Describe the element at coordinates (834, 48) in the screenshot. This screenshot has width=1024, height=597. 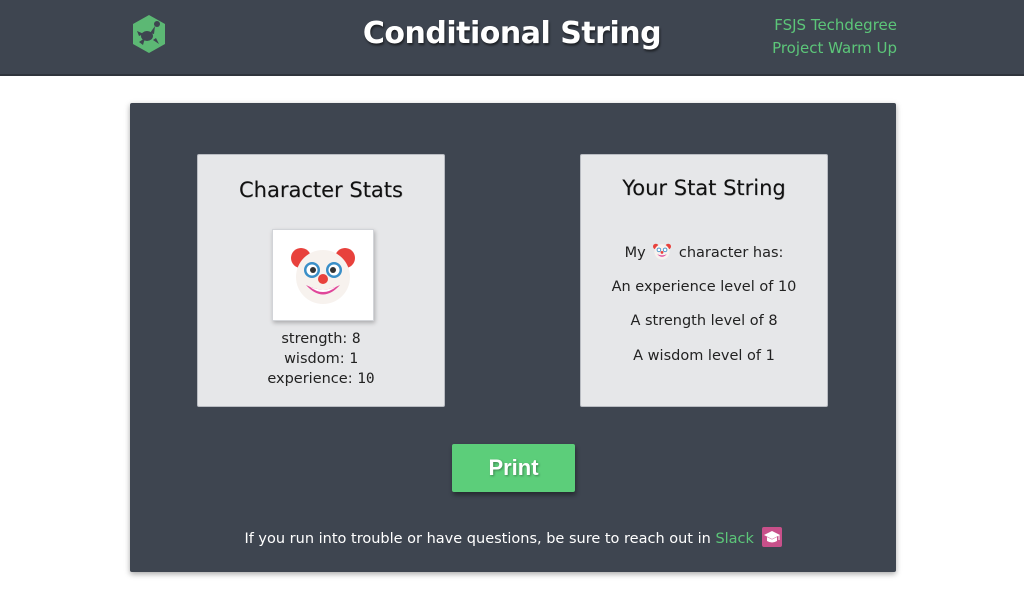
I see `header-link-project: Project Warm Up` at that location.